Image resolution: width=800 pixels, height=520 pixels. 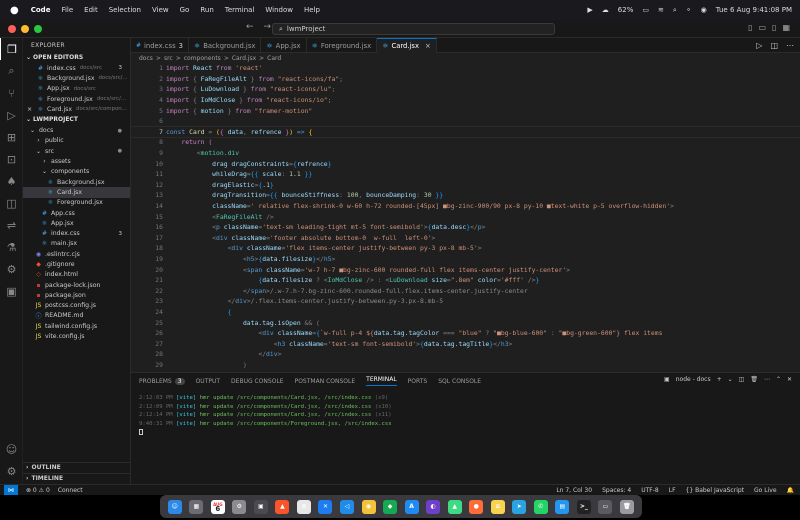 What do you see at coordinates (433, 506) in the screenshot?
I see `github-icon: ◐` at bounding box center [433, 506].